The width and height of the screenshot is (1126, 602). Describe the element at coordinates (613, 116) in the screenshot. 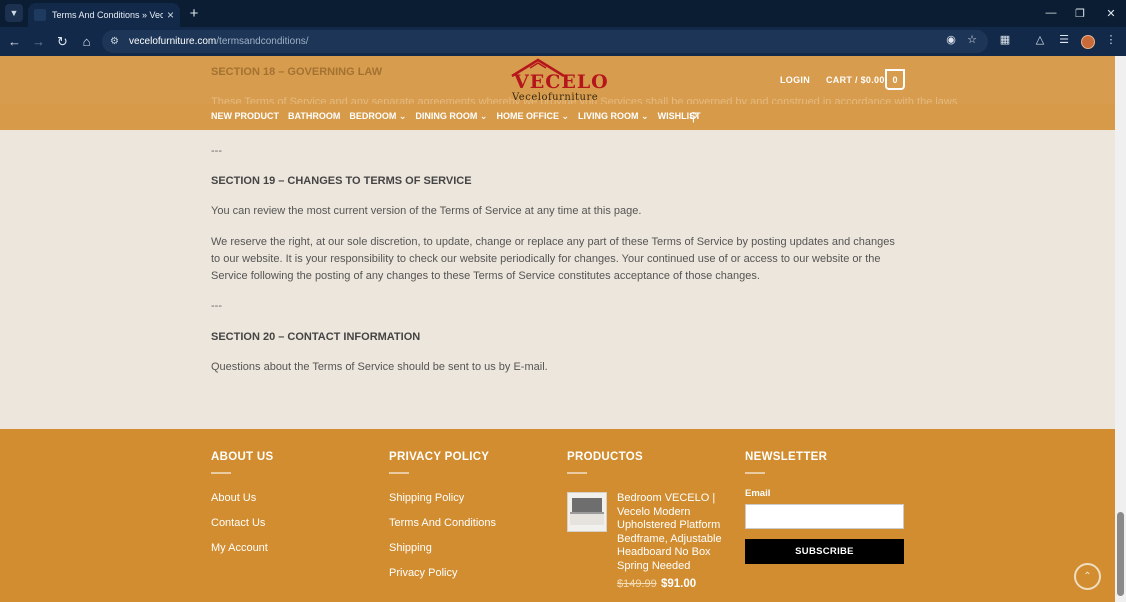

I see `nav-living-room: LIVING ROOM ⌄` at that location.